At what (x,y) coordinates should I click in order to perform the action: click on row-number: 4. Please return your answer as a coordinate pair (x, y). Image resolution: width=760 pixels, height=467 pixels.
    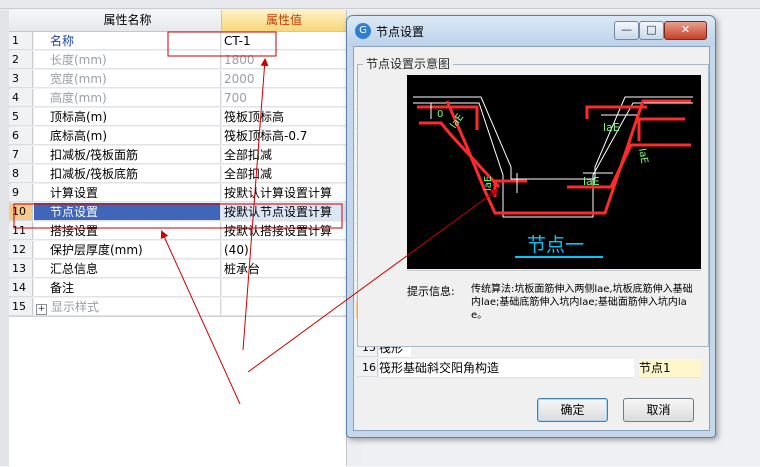
    Looking at the image, I should click on (21, 98).